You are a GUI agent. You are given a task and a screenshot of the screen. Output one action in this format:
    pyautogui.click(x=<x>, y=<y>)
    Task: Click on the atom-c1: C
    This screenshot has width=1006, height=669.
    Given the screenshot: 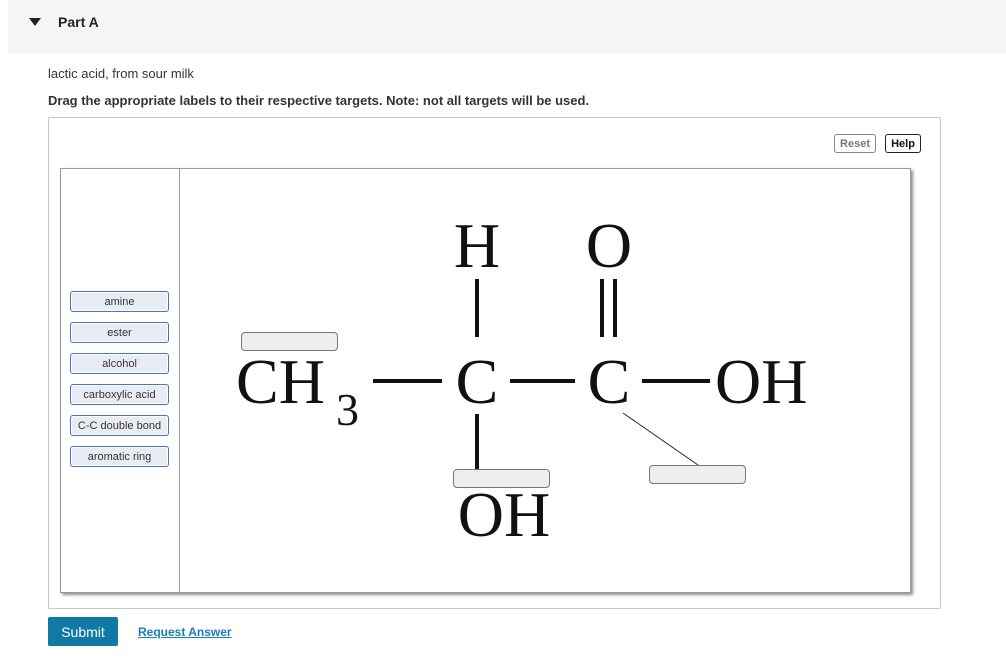 What is the action you would take?
    pyautogui.click(x=477, y=381)
    